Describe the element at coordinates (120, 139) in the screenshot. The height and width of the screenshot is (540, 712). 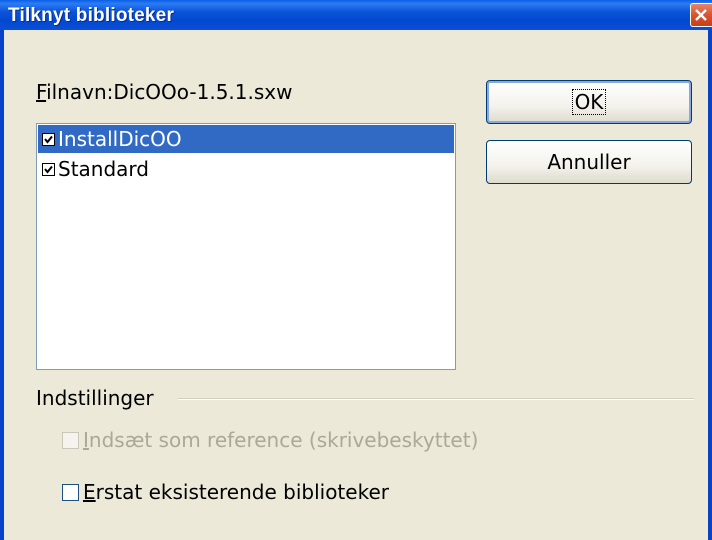
I see `list-item-label: InstallDicOO` at that location.